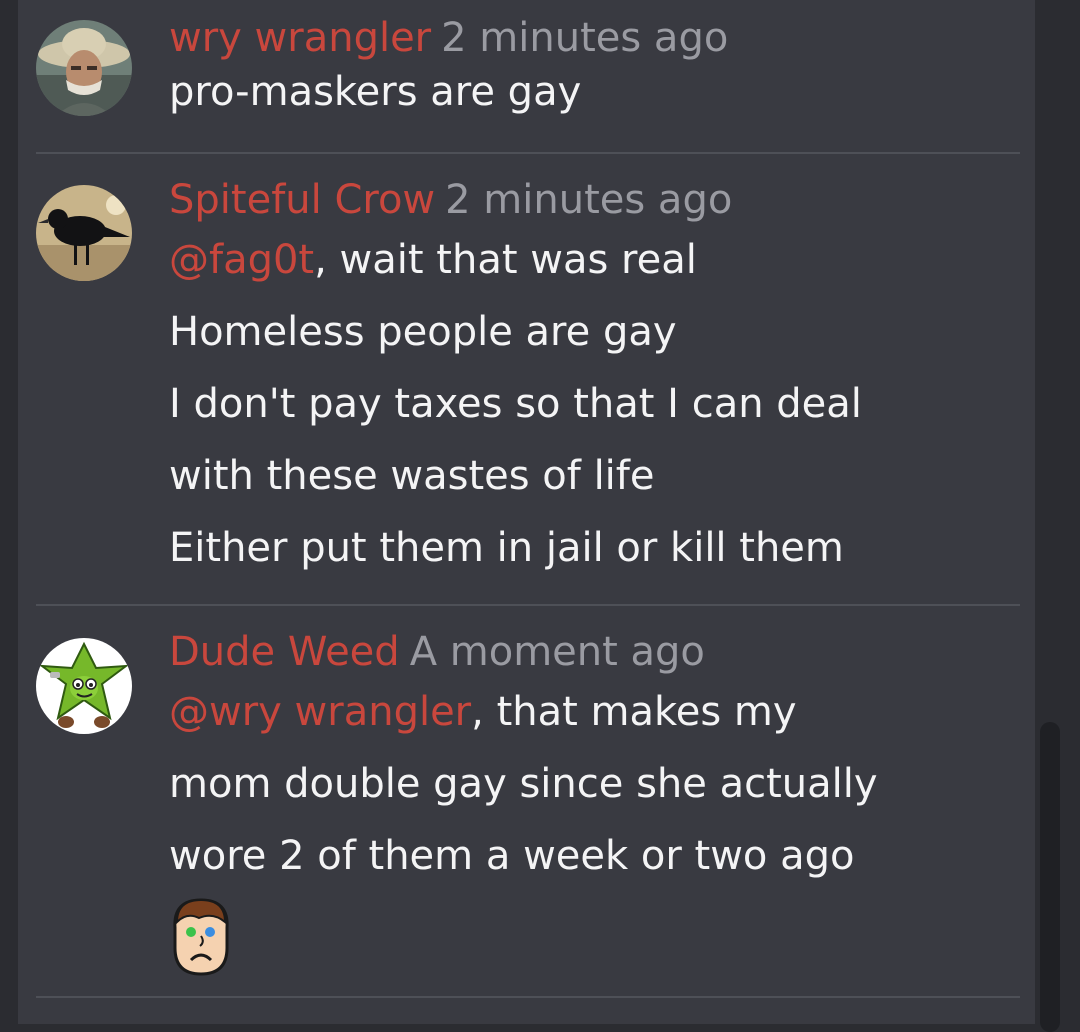 This screenshot has width=1080, height=1032. I want to click on comment-header: Spiteful Crow 2 minutes ago, so click(594, 200).